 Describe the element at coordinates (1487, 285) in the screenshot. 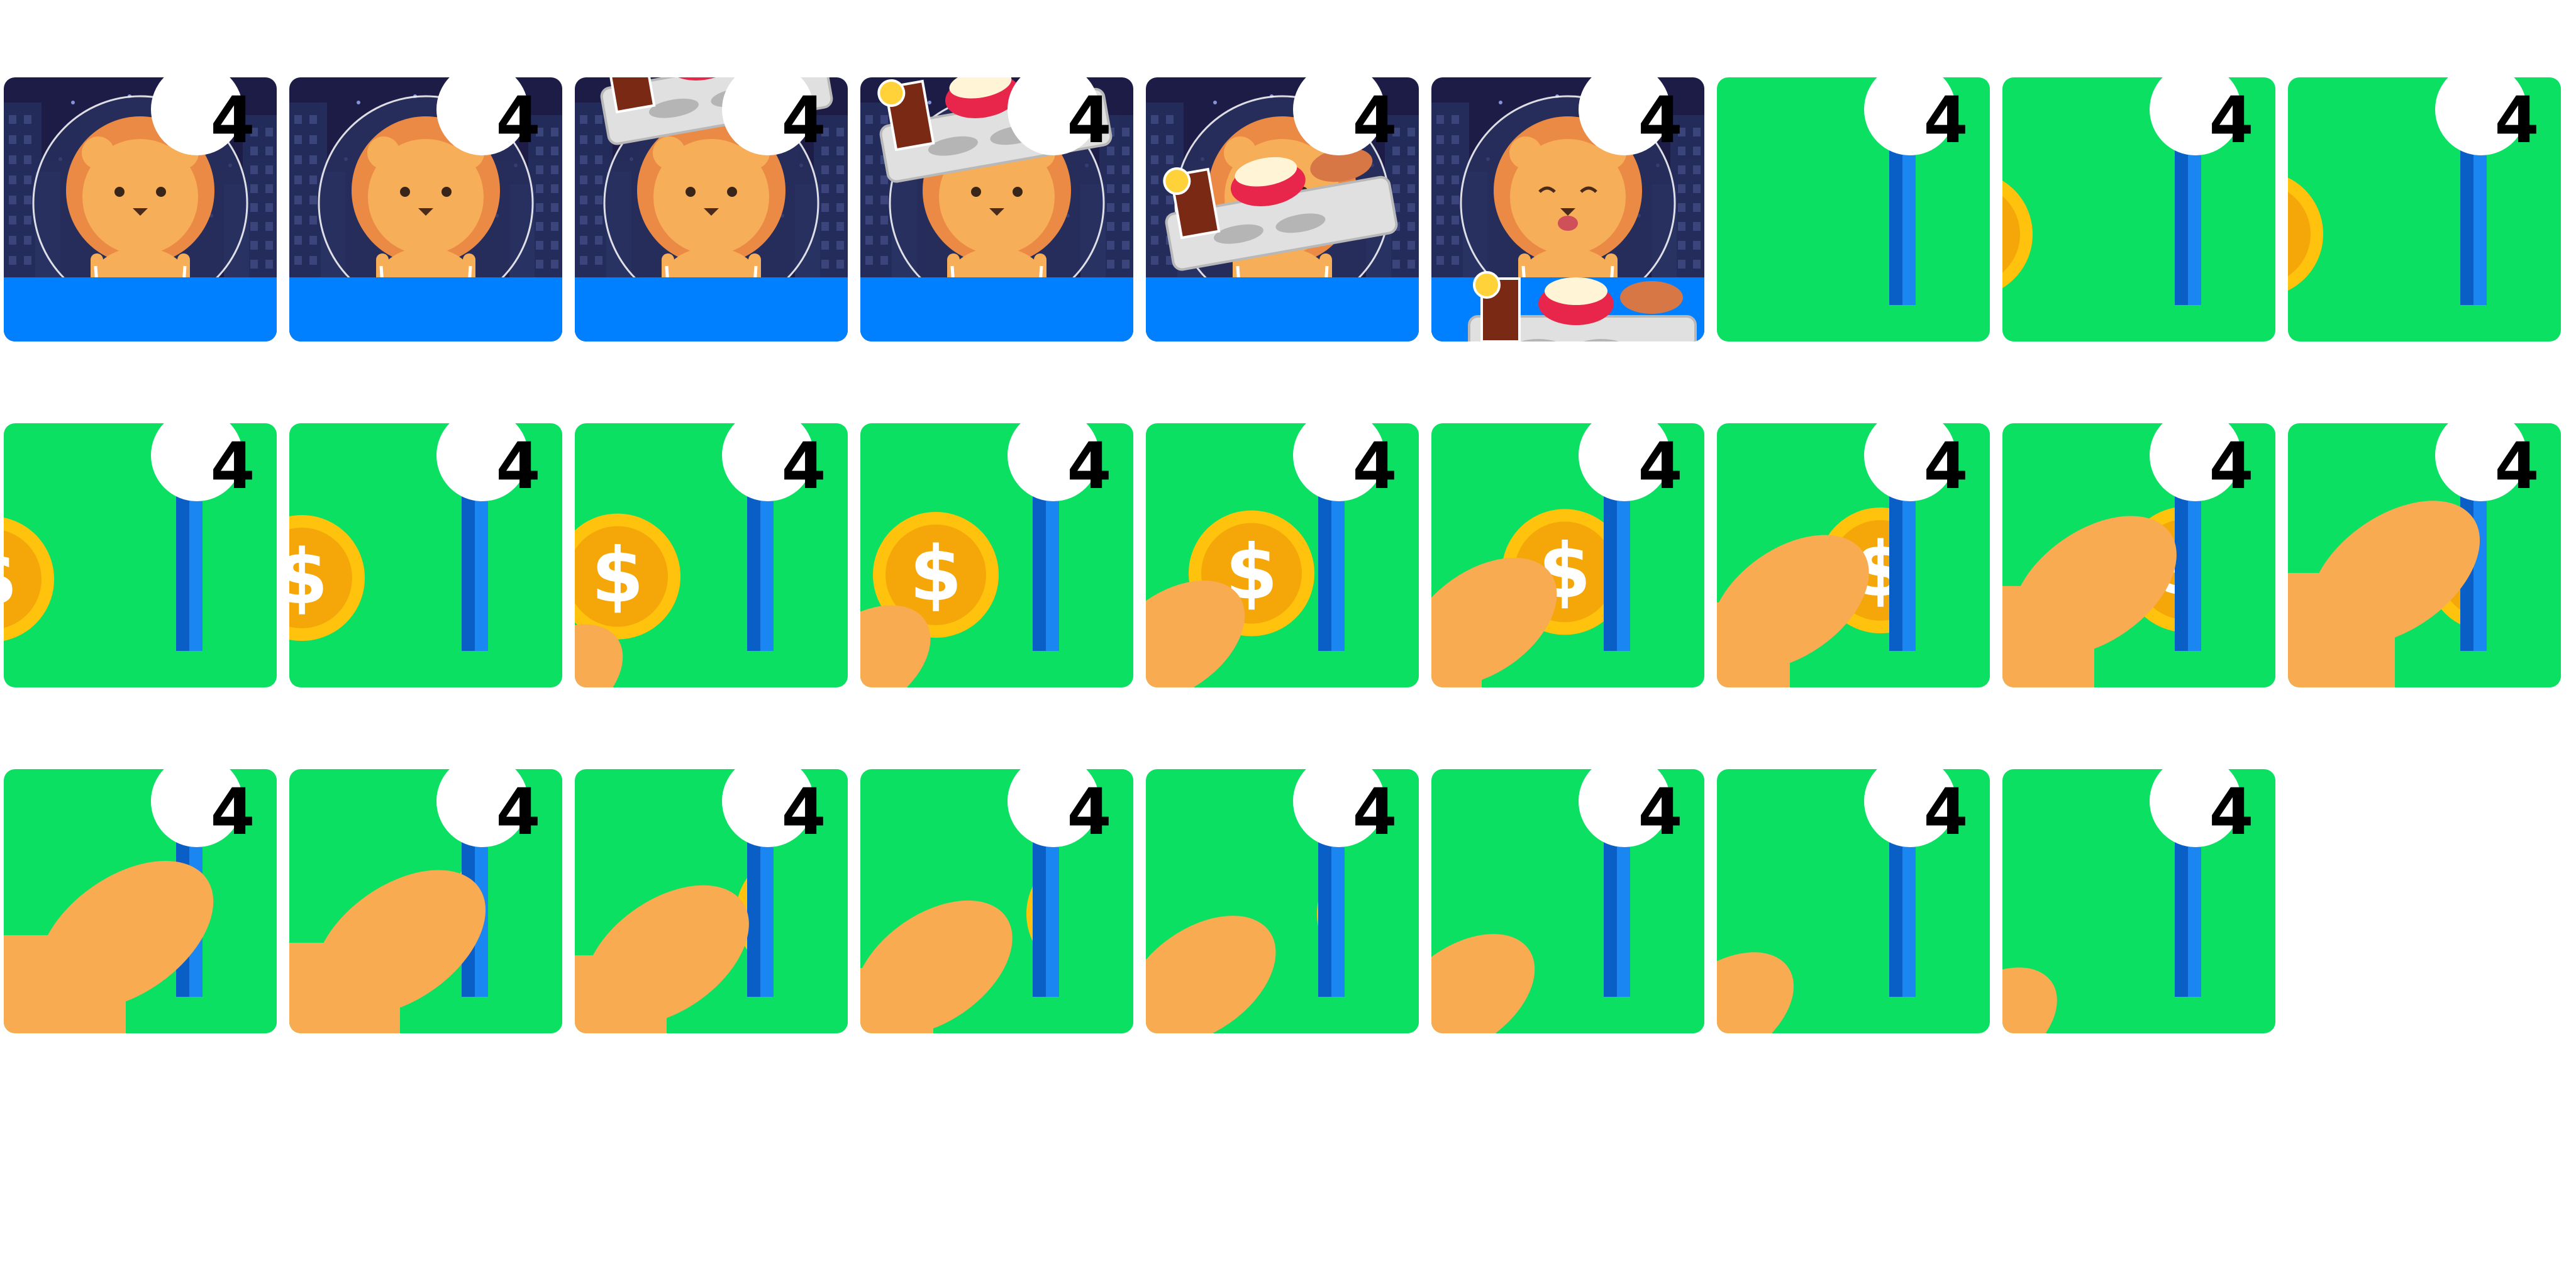

I see `lemon-icon` at that location.